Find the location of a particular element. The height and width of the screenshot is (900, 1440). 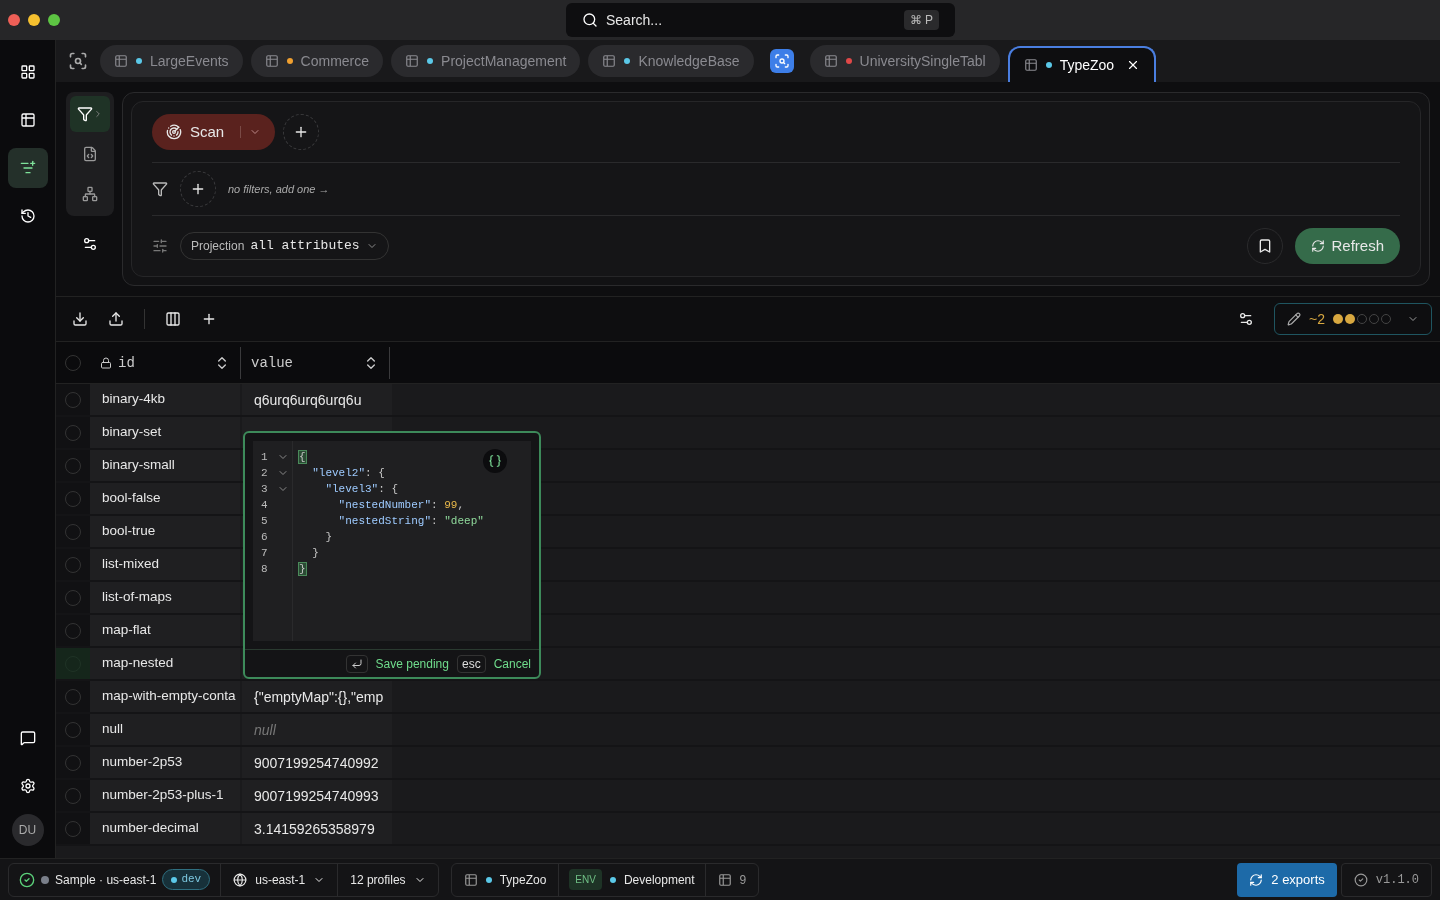

environment-name: Development is located at coordinates (659, 879).